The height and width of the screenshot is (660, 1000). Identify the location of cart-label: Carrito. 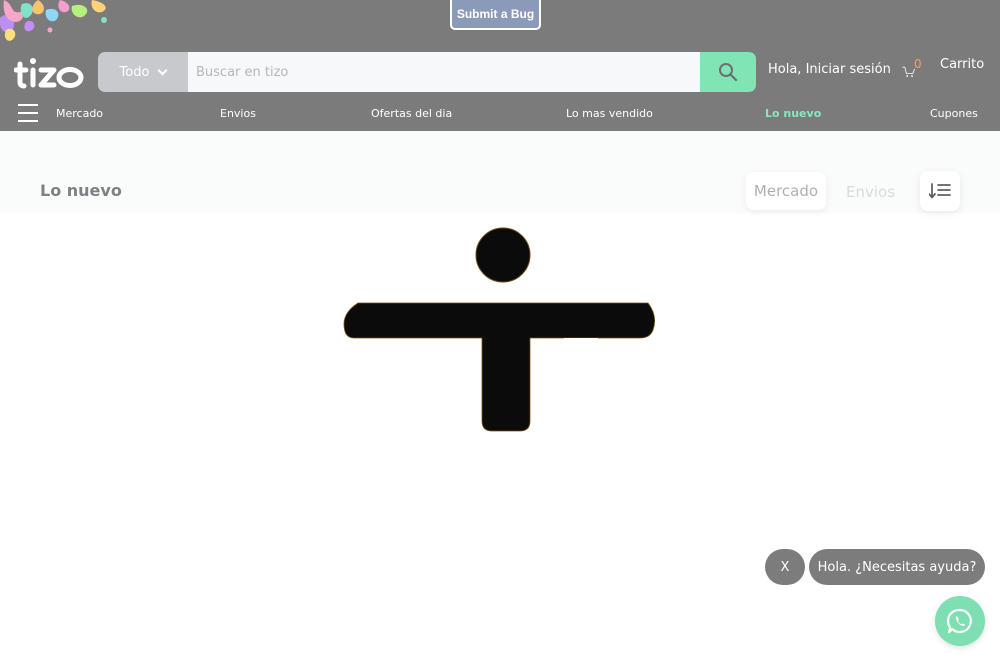
(962, 64).